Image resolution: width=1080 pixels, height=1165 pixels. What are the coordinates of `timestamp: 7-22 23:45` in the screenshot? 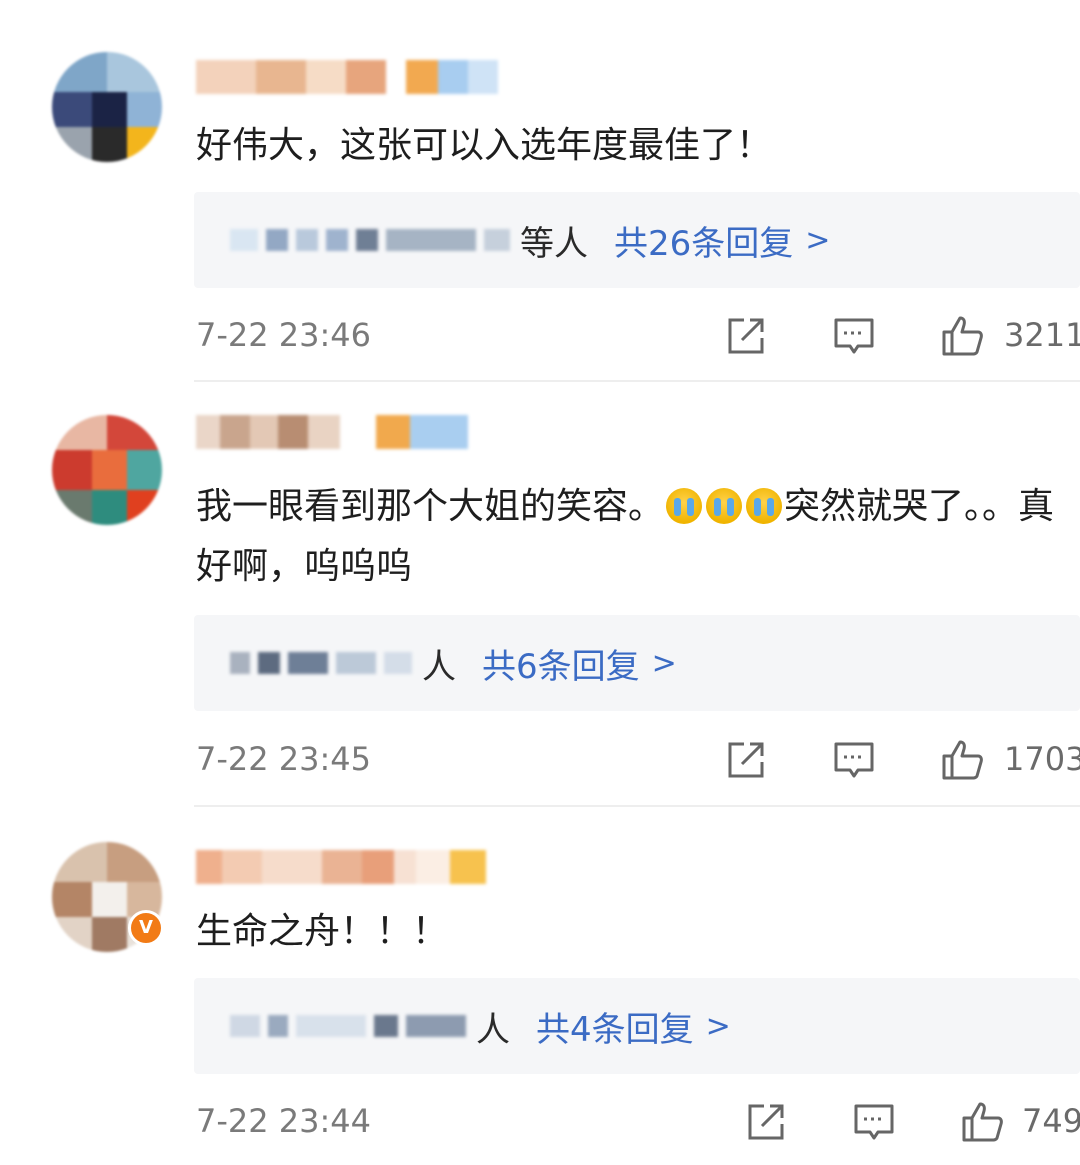 It's located at (284, 759).